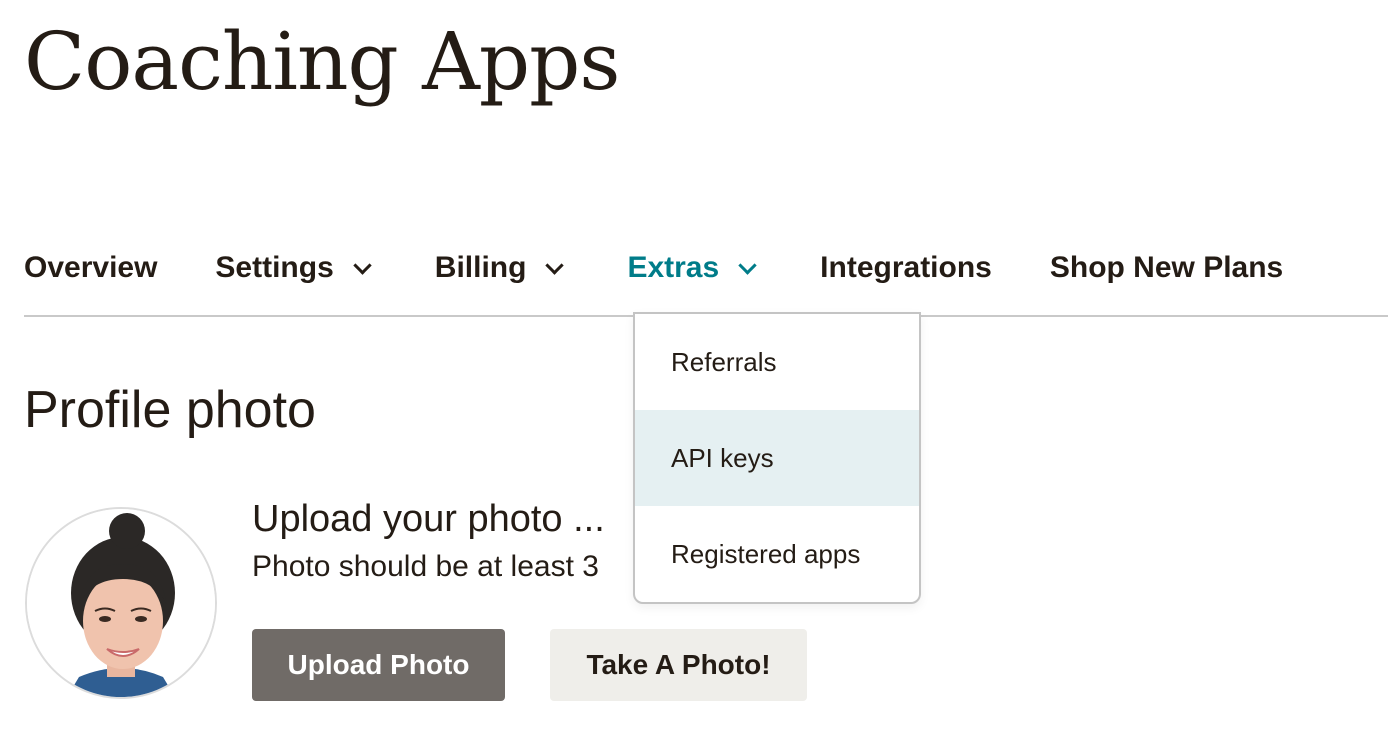 Image resolution: width=1388 pixels, height=736 pixels. What do you see at coordinates (322, 61) in the screenshot?
I see `page-title: Coaching Apps` at bounding box center [322, 61].